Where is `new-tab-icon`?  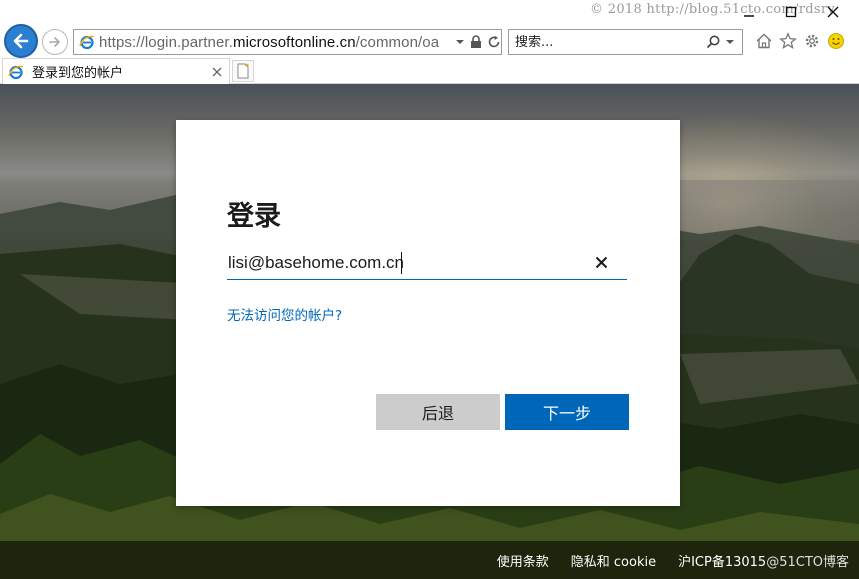
new-tab-icon is located at coordinates (243, 71).